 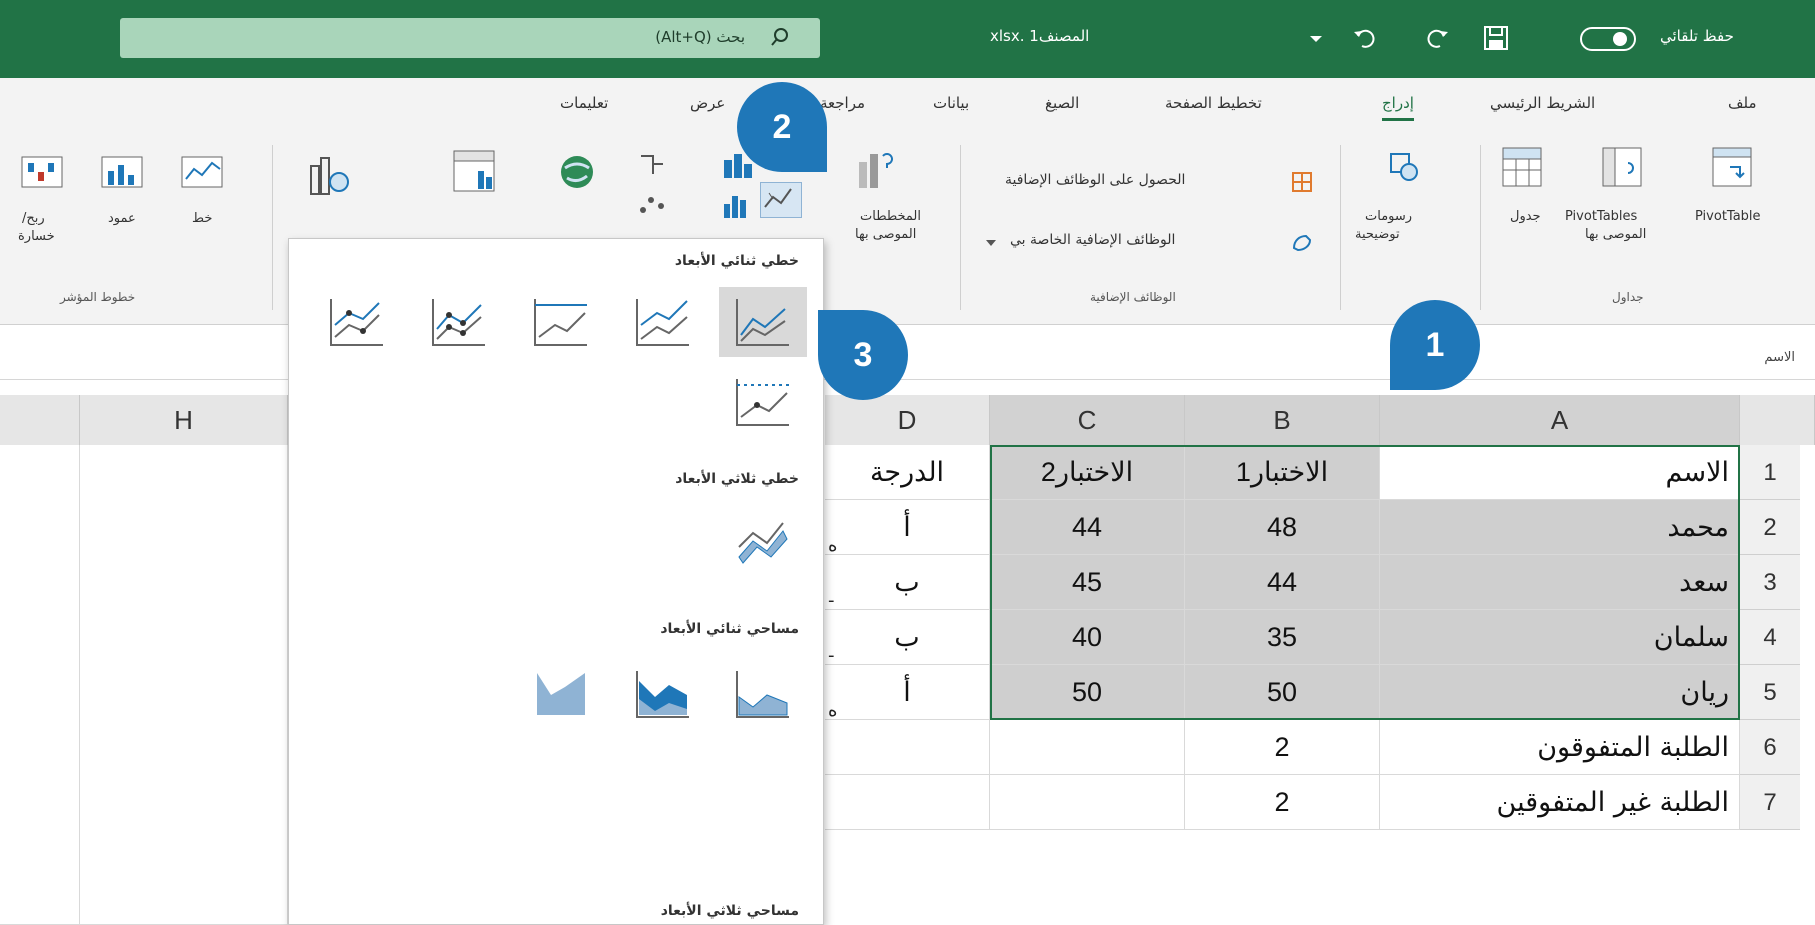 What do you see at coordinates (329, 175) in the screenshot?
I see `3d-map-icon` at bounding box center [329, 175].